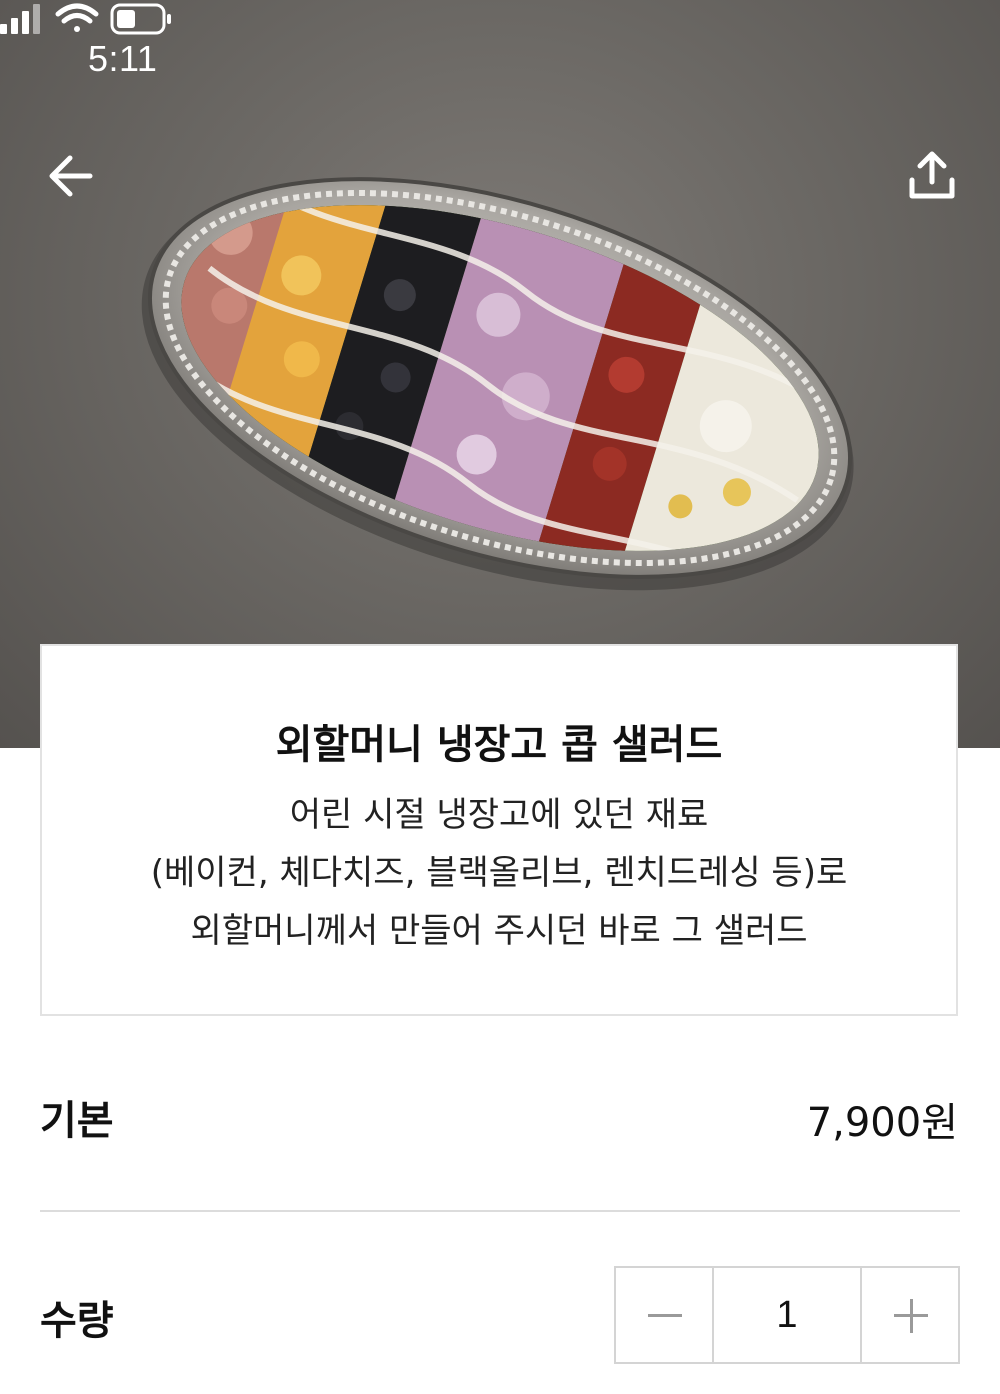 The height and width of the screenshot is (1394, 1000). I want to click on back-button, so click(72, 176).